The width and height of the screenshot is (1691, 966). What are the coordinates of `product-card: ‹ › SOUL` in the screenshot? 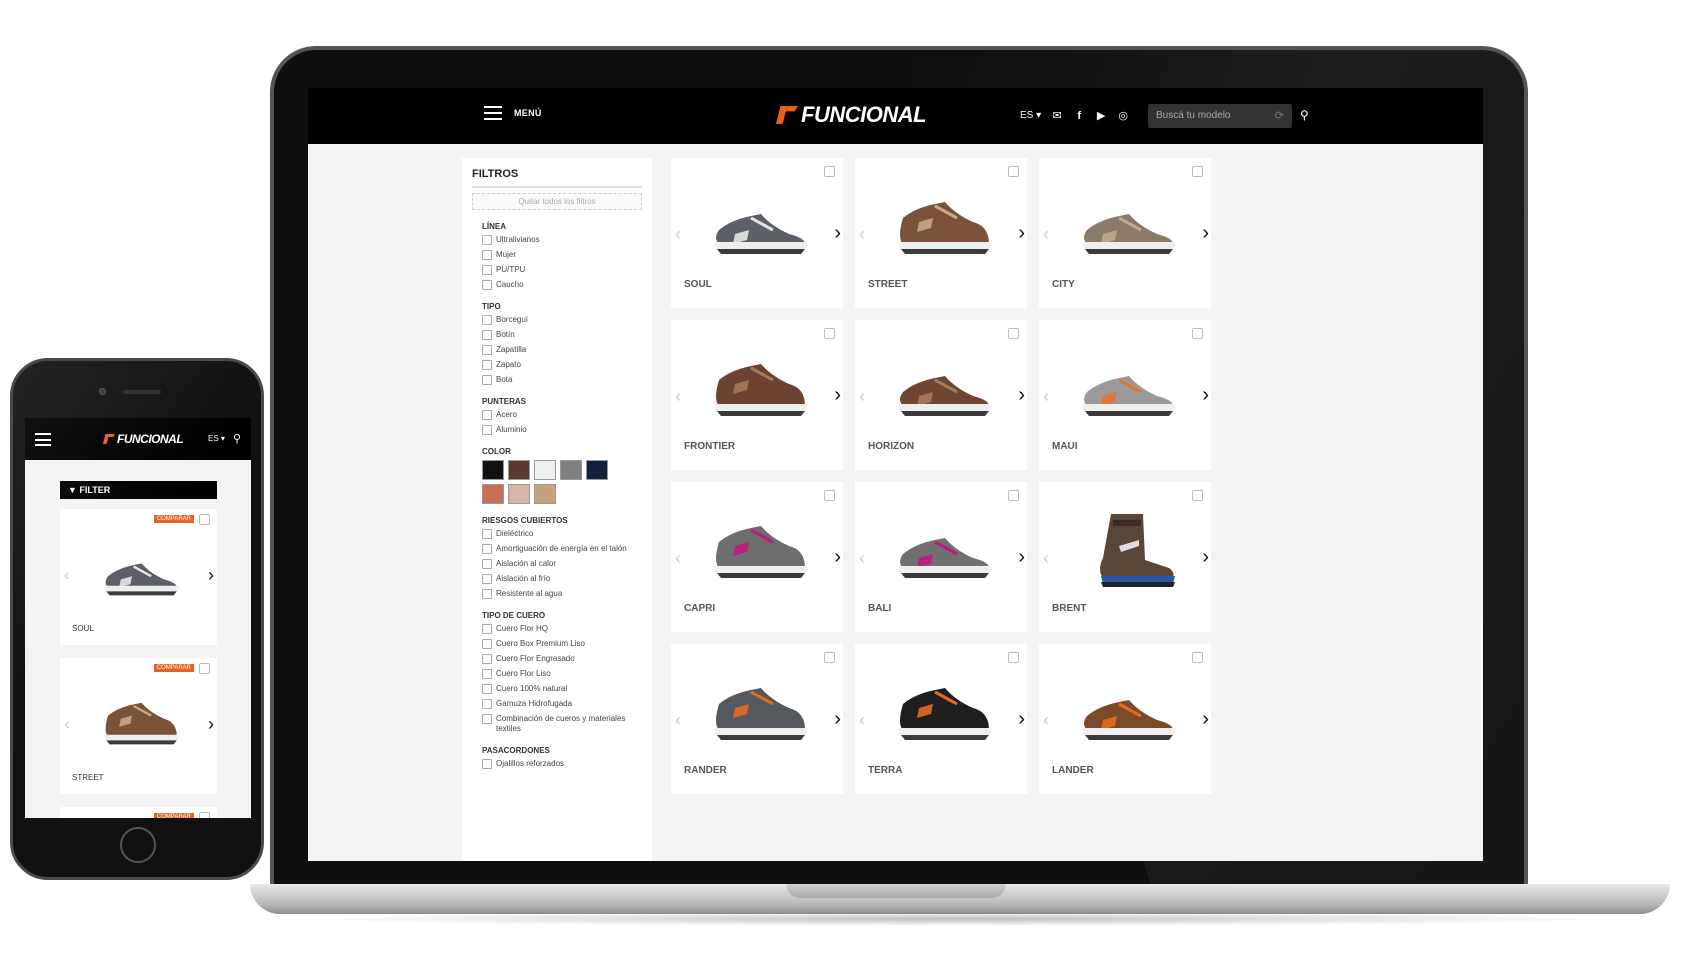 It's located at (757, 233).